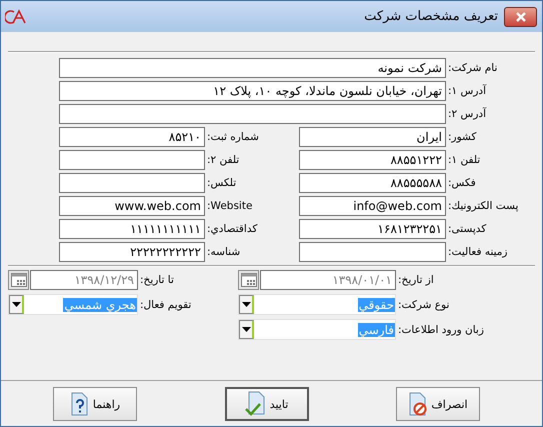  I want to click on field-label: زبان ورود اطلاعات:, so click(441, 330).